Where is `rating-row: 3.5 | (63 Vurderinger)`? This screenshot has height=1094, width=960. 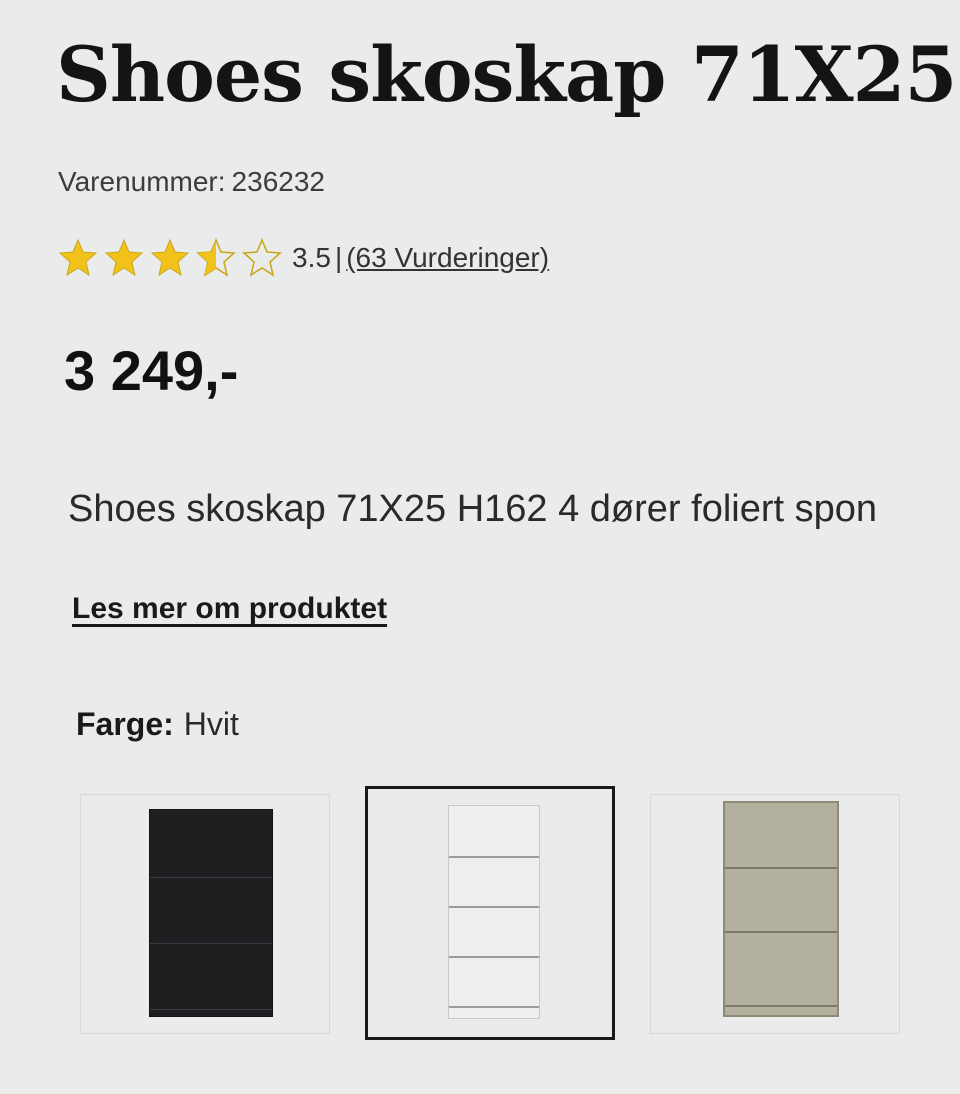
rating-row: 3.5 | (63 Vurderinger) is located at coordinates (303, 258).